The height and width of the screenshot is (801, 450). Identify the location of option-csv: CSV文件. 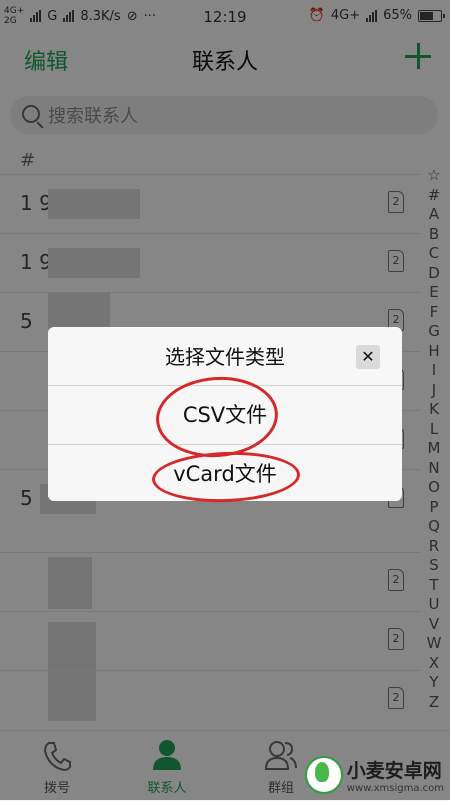
(225, 415).